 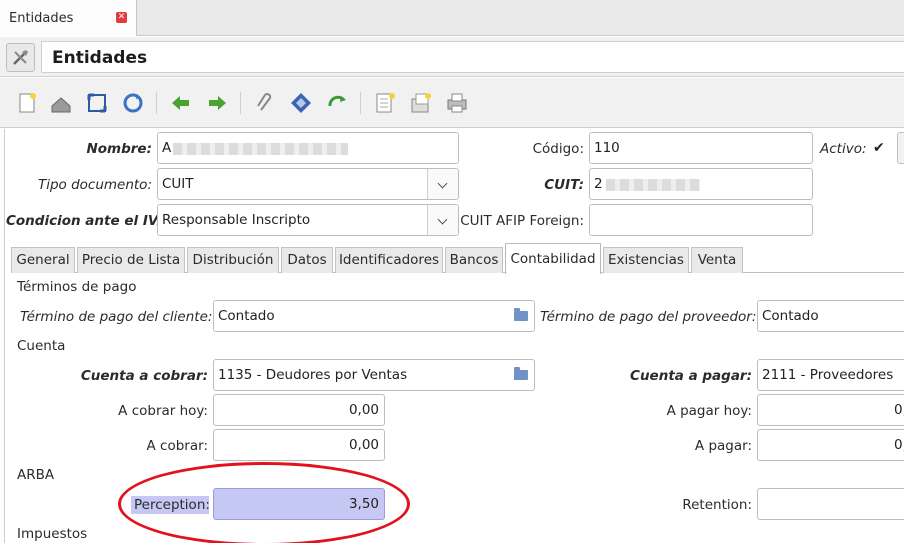 I want to click on pagar-hoy-field: 0,, so click(x=830, y=410).